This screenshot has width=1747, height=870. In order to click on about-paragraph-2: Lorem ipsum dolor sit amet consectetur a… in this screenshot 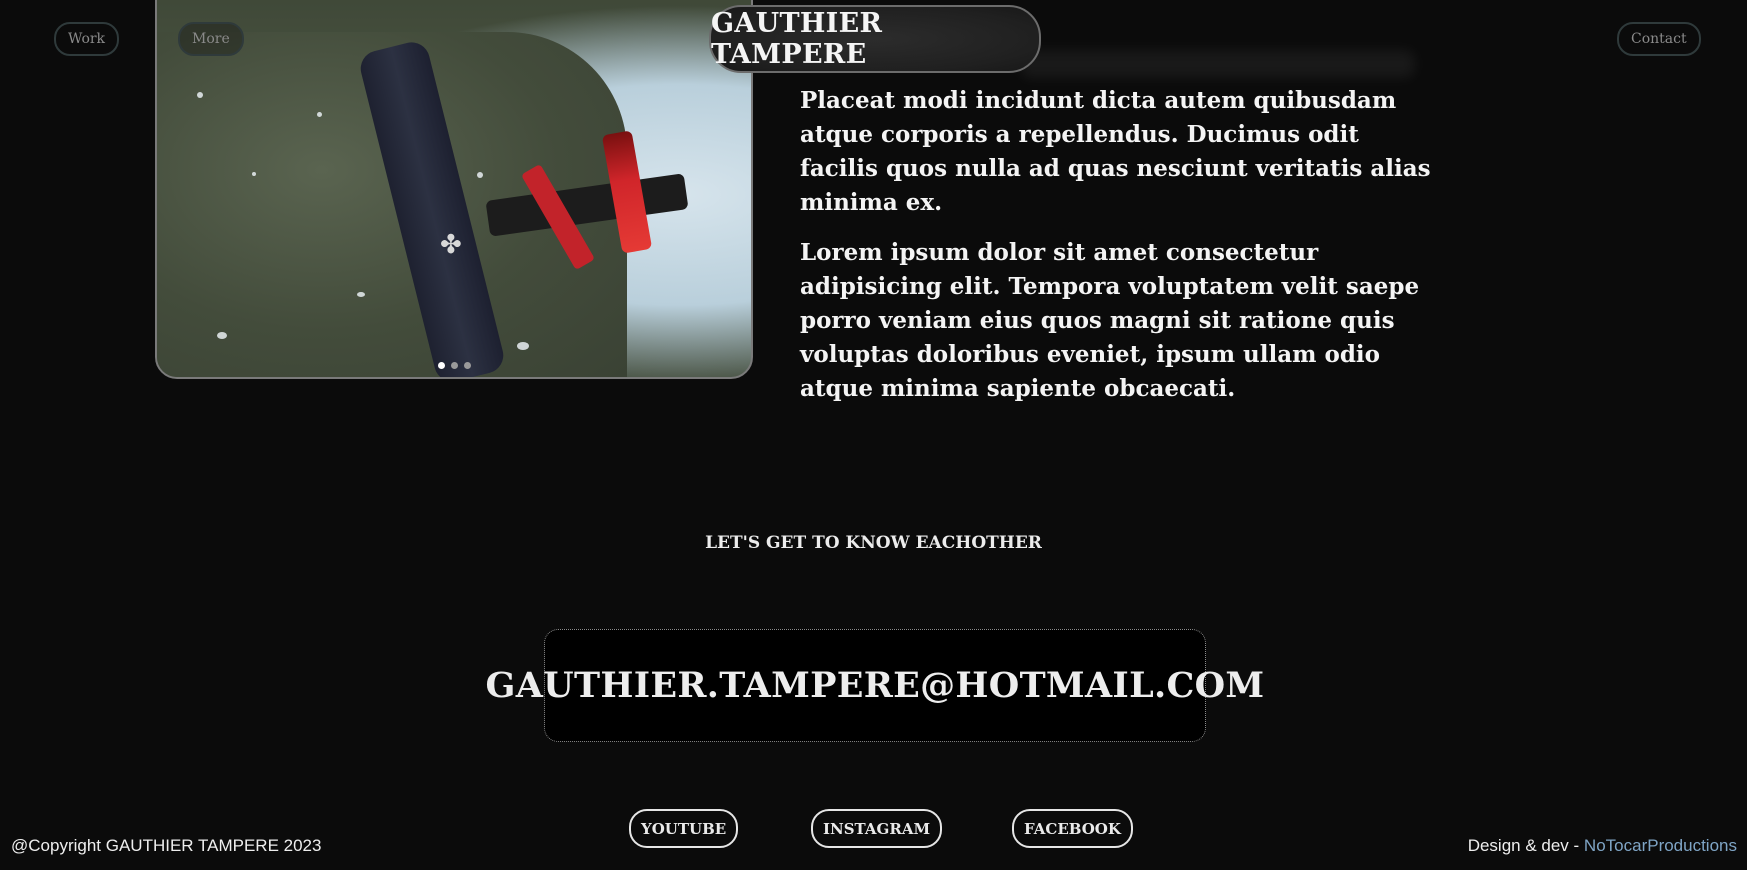, I will do `click(1110, 320)`.